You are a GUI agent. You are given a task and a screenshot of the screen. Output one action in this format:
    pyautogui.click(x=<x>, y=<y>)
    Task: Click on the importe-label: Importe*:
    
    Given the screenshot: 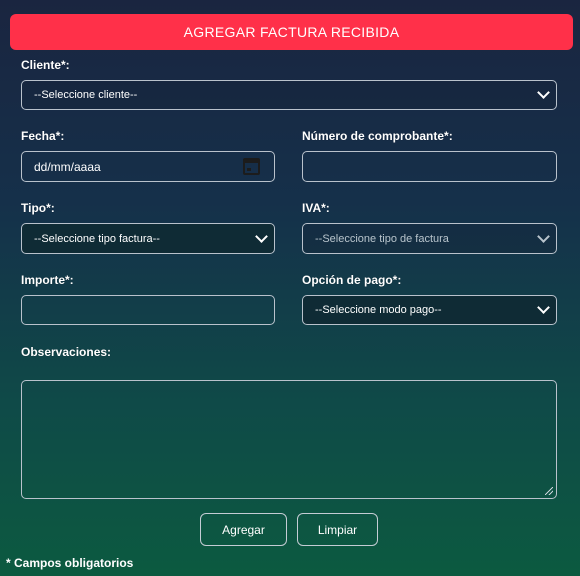 What is the action you would take?
    pyautogui.click(x=47, y=280)
    